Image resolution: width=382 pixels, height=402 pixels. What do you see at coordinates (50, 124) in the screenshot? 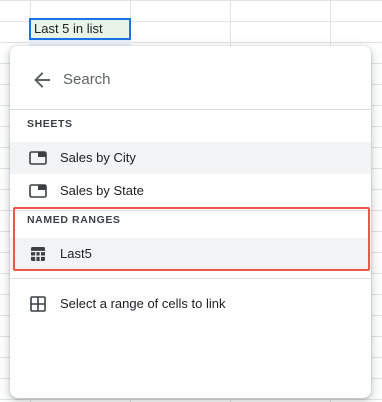
I see `section-title-sheets: SHEETS` at bounding box center [50, 124].